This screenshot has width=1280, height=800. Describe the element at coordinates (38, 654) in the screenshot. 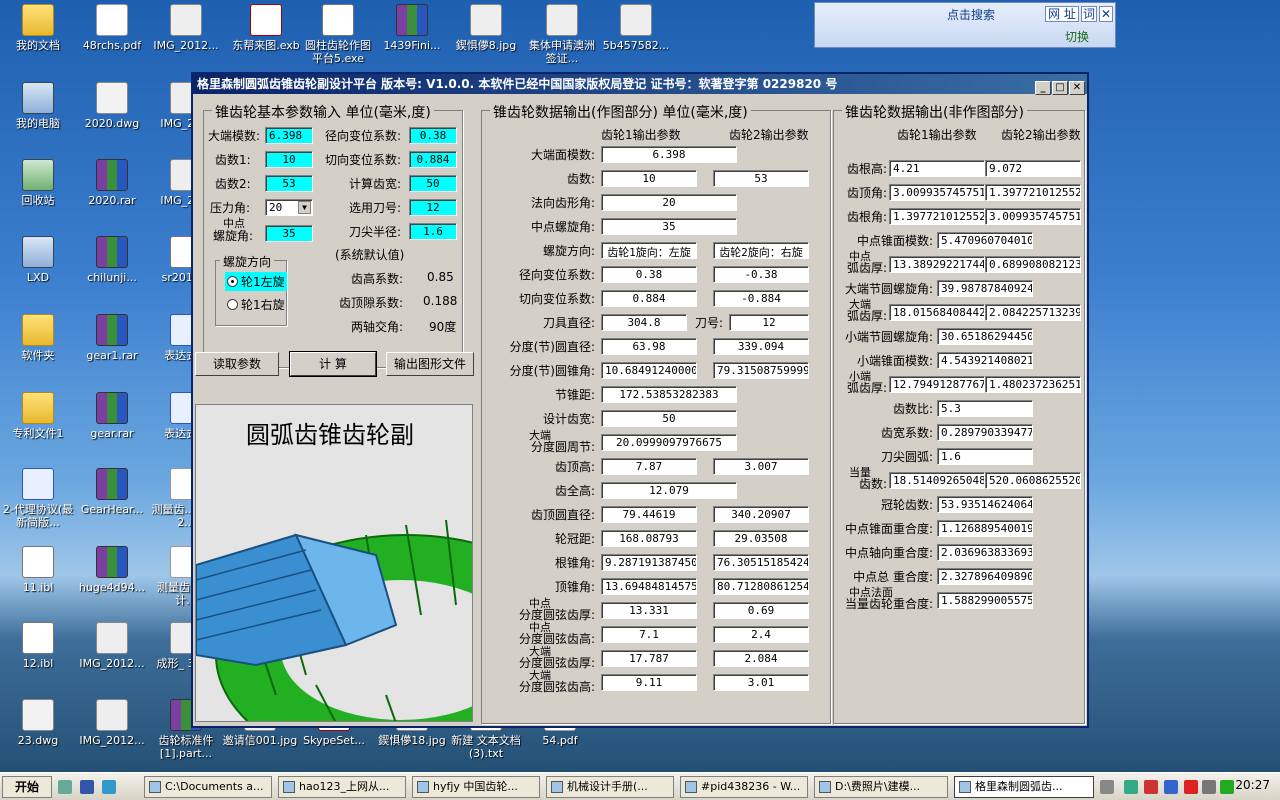

I see `desktop-icon: 12.ibl` at that location.